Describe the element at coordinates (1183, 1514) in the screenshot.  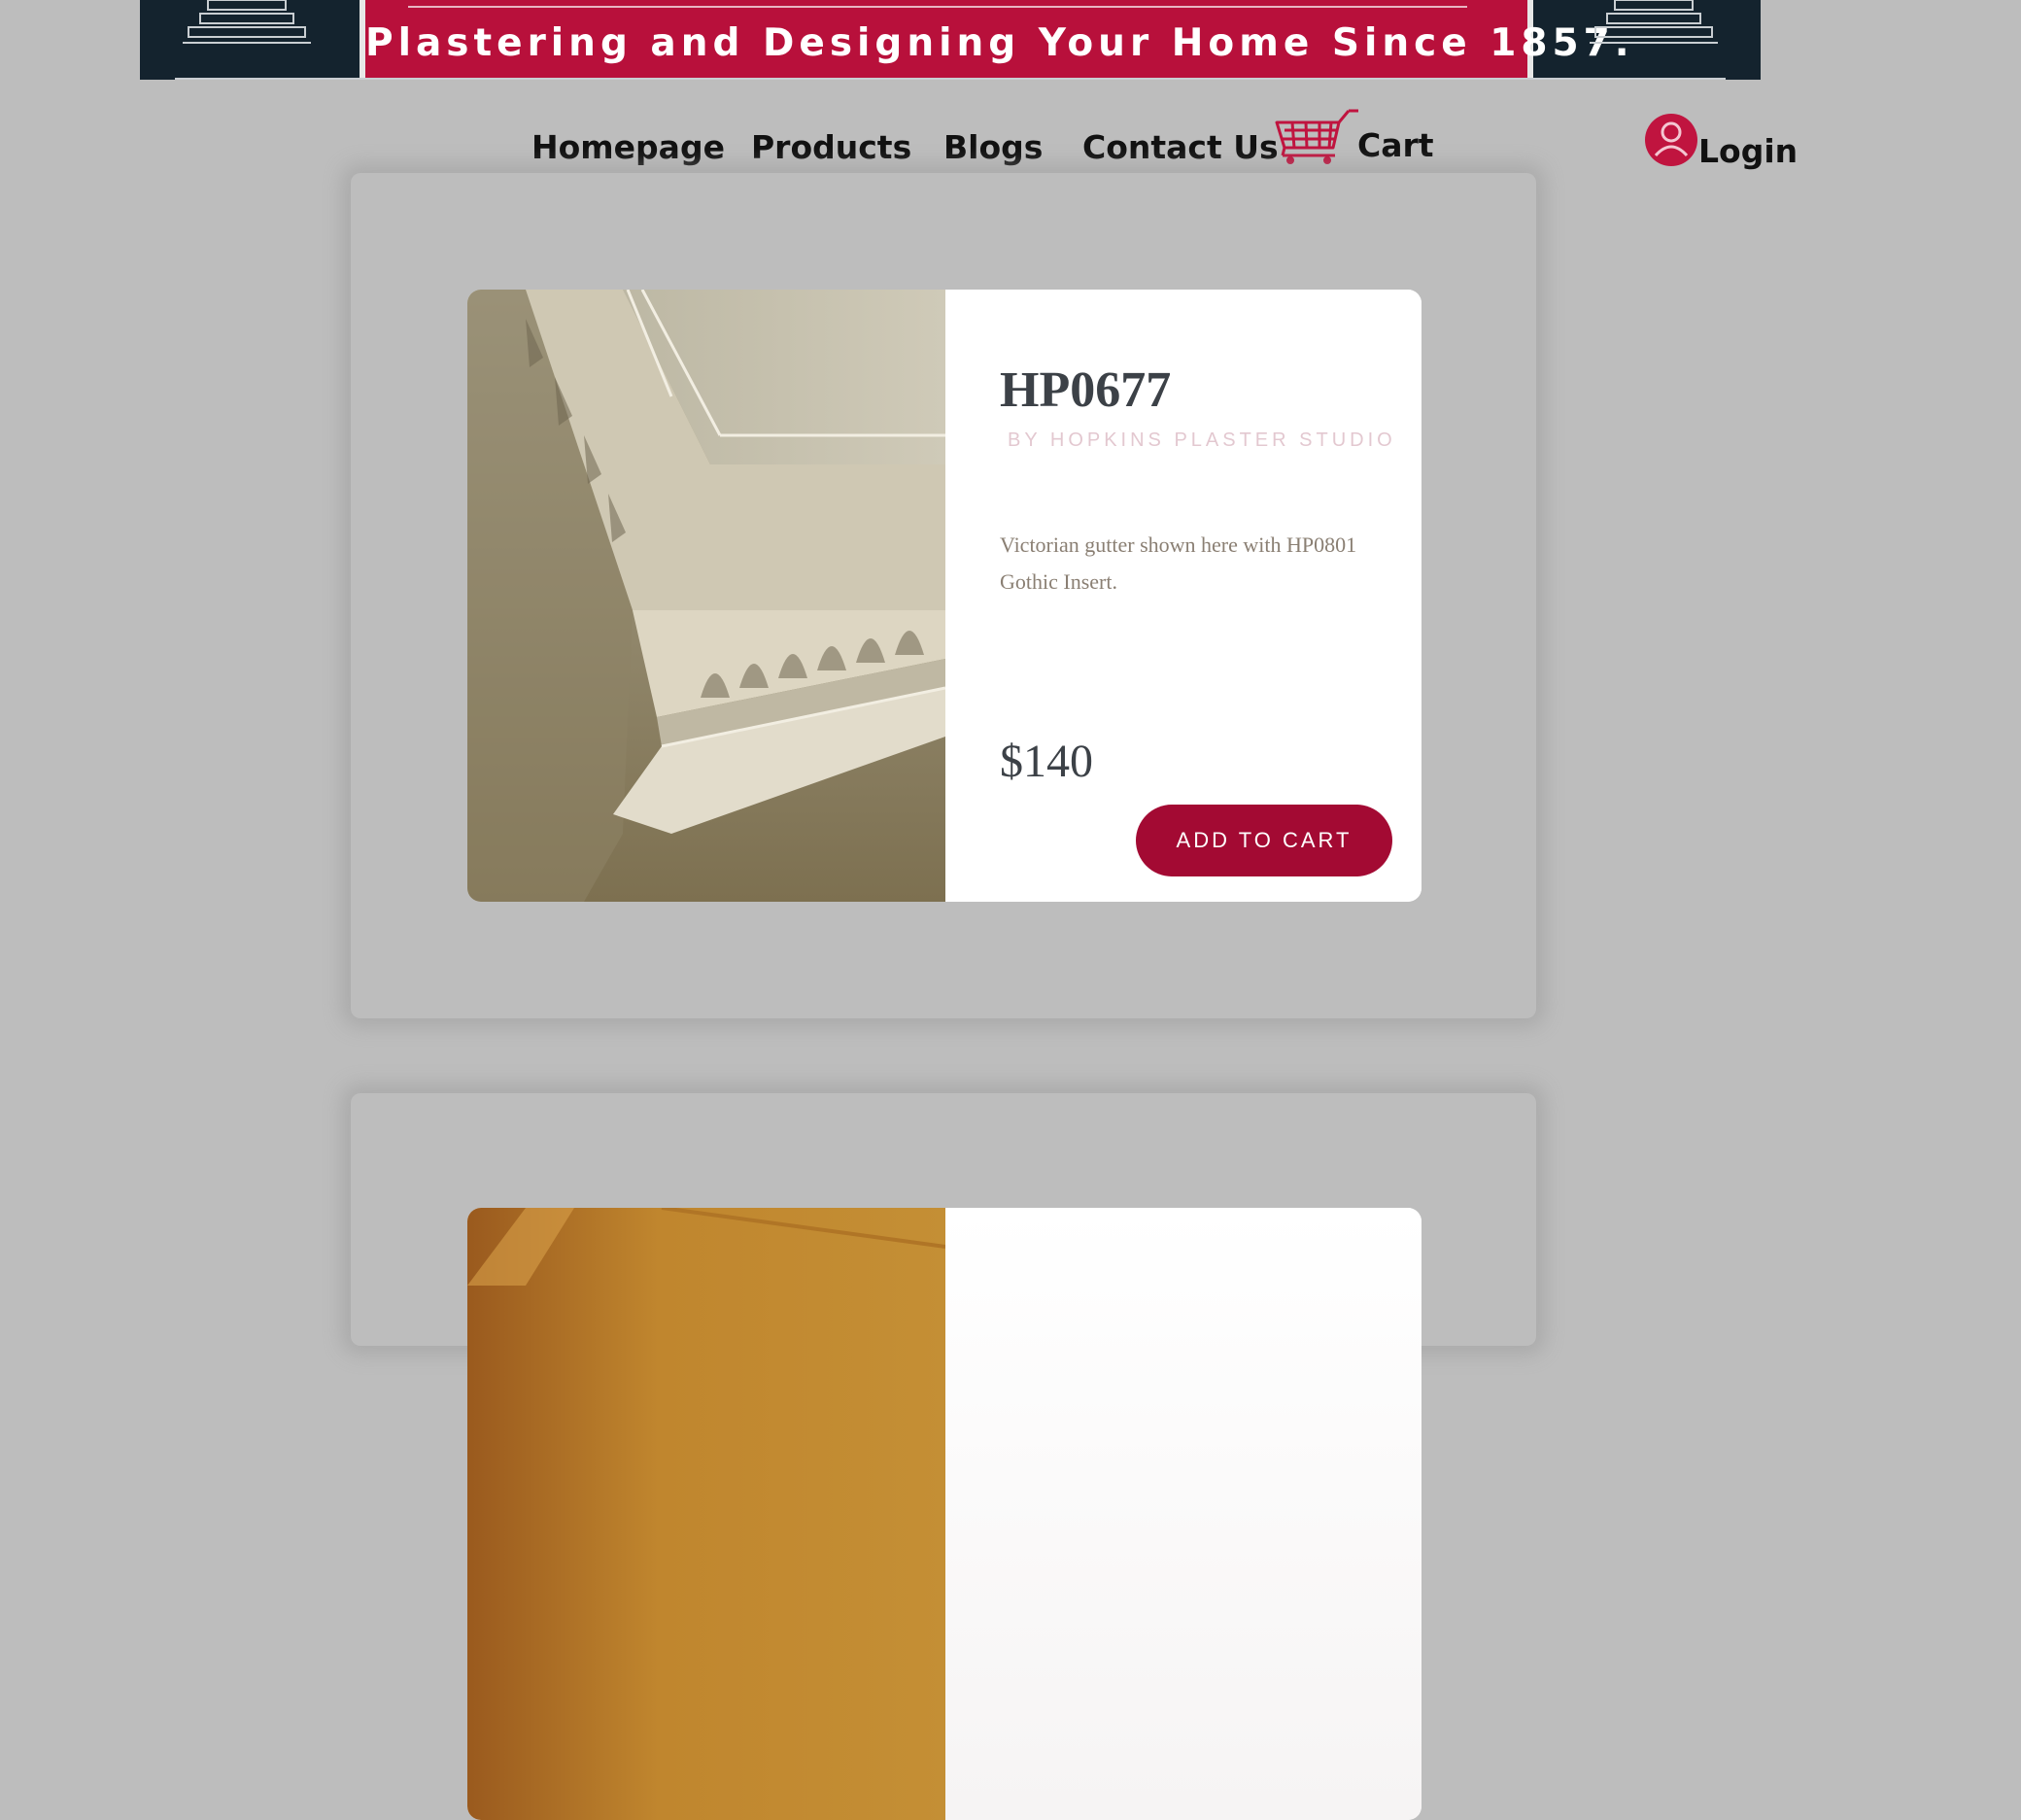
I see `product-info` at that location.